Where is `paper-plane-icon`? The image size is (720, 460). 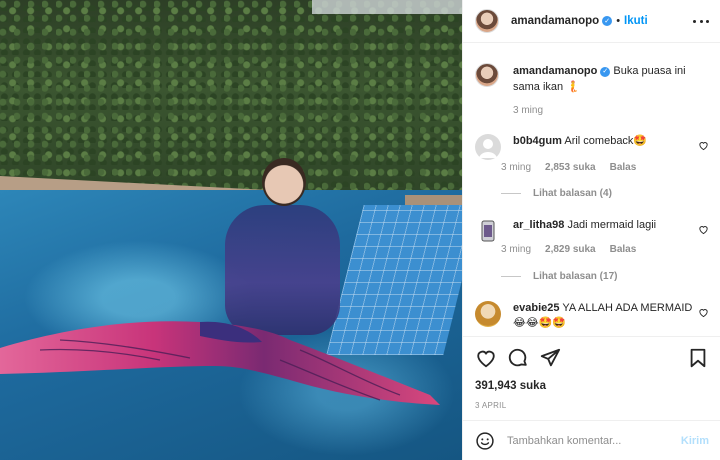
paper-plane-icon is located at coordinates (550, 358).